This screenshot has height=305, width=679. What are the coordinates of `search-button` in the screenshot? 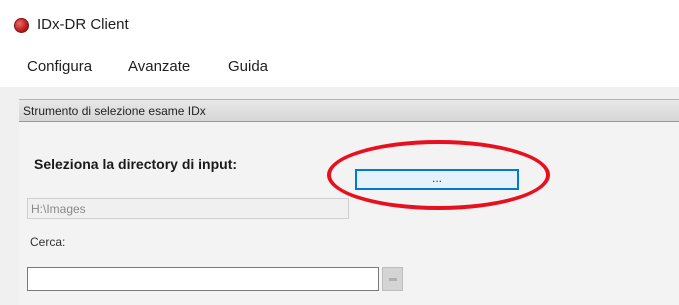 It's located at (392, 279).